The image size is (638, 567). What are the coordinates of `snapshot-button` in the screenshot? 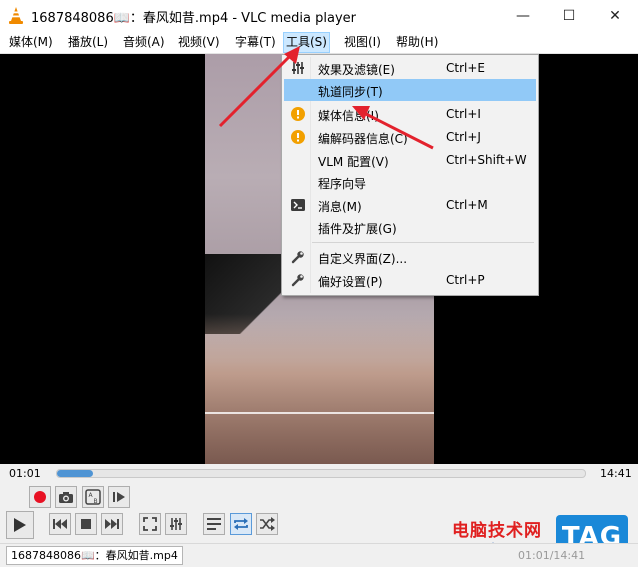 It's located at (66, 497).